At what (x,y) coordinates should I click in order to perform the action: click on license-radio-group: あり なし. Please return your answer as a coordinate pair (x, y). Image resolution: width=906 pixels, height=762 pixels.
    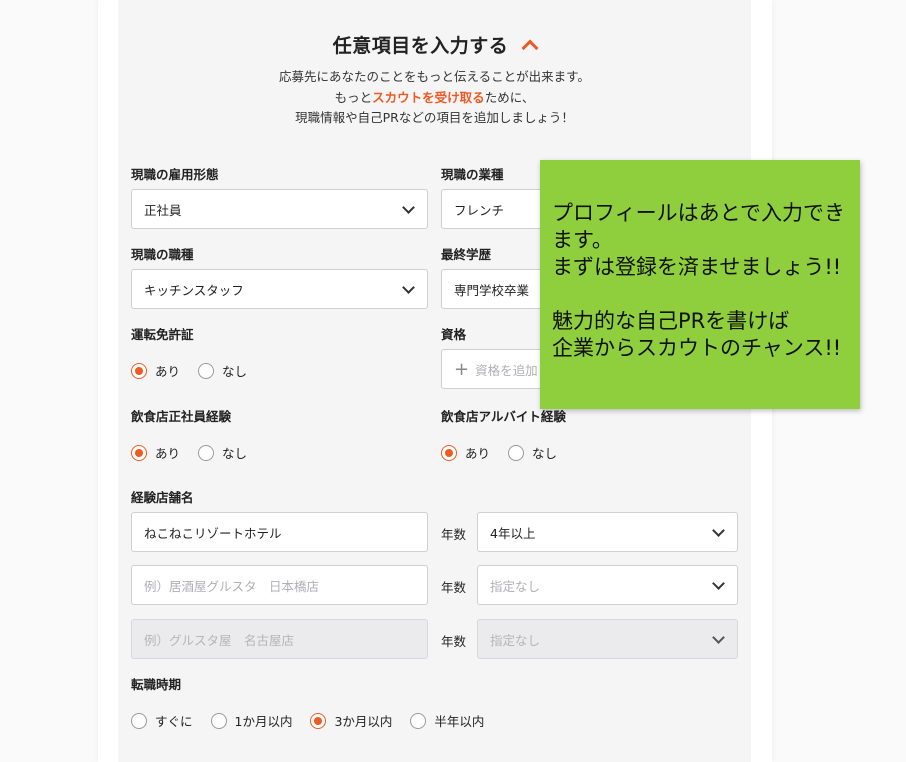
    Looking at the image, I should click on (198, 370).